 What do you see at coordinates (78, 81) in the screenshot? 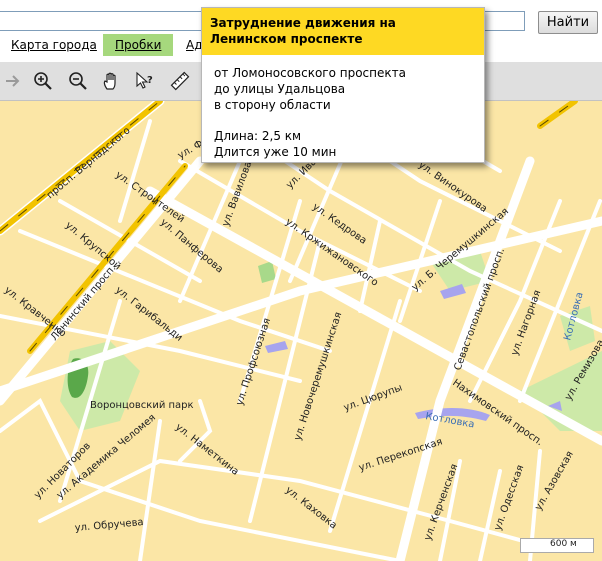
I see `zoom-out-icon` at bounding box center [78, 81].